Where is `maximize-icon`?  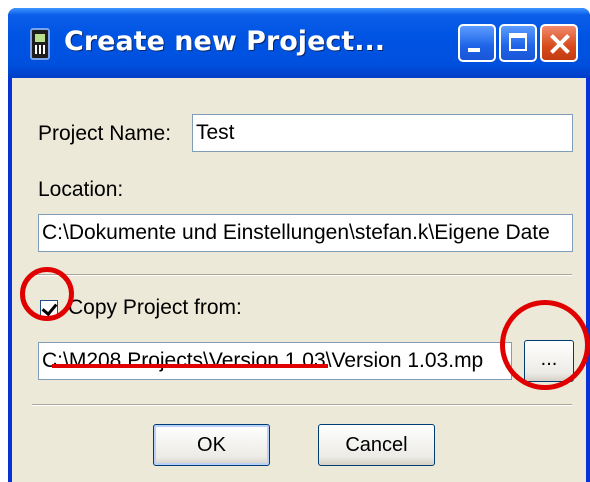
maximize-icon is located at coordinates (518, 42).